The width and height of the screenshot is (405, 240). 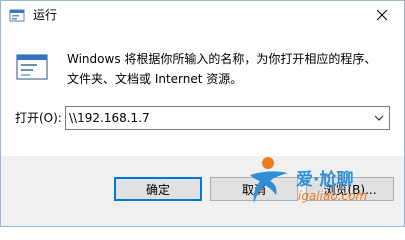 What do you see at coordinates (158, 189) in the screenshot?
I see `ok-button: 确定` at bounding box center [158, 189].